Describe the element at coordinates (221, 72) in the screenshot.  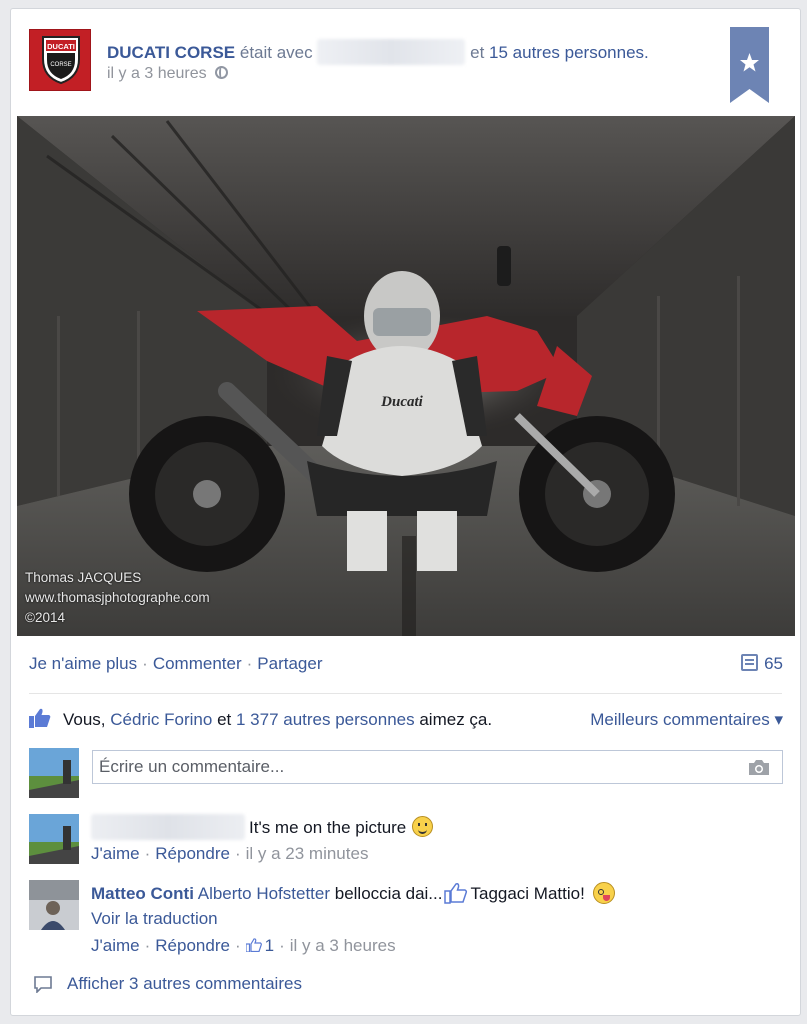
I see `globe-icon` at that location.